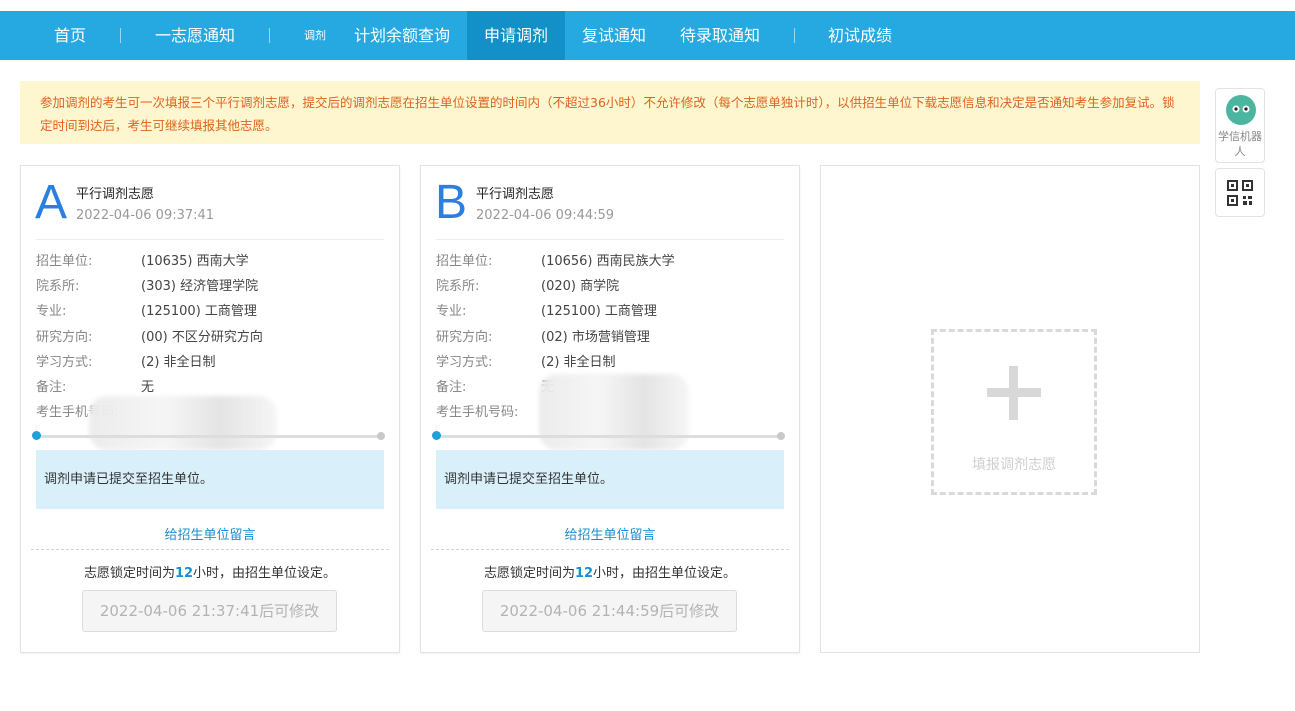 This screenshot has height=711, width=1295. Describe the element at coordinates (70, 35) in the screenshot. I see `nav-item-home: 首页` at that location.